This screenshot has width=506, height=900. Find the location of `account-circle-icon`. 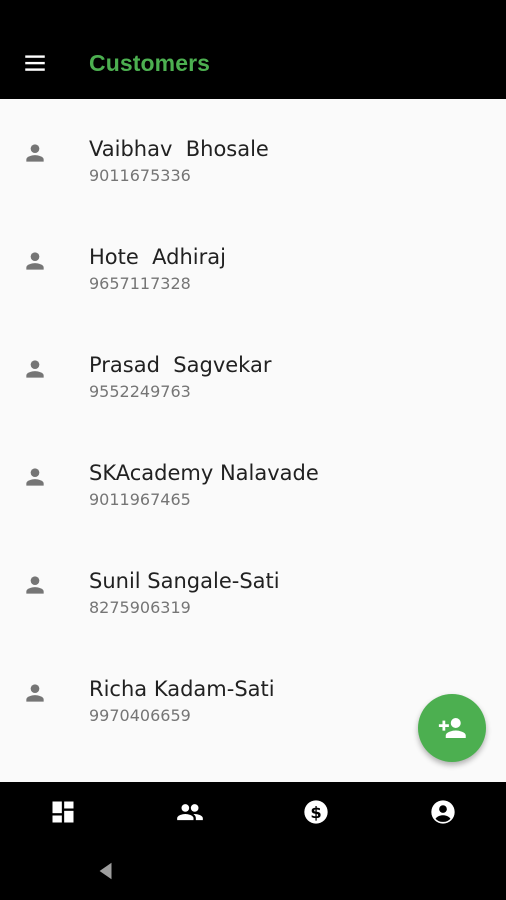

account-circle-icon is located at coordinates (443, 811).